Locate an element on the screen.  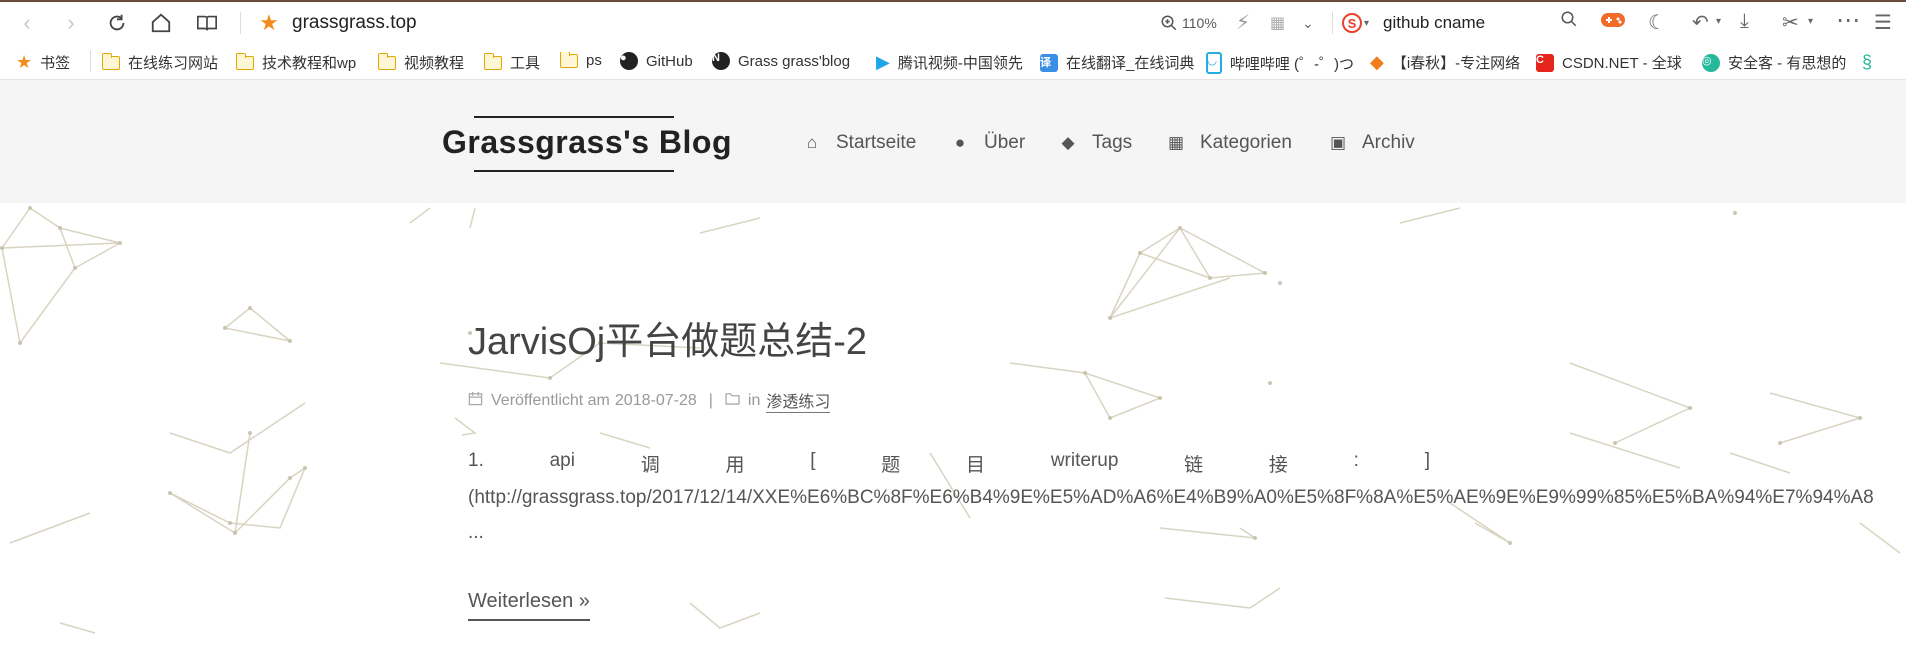
zoom-indicator: 110% is located at coordinates (1188, 23).